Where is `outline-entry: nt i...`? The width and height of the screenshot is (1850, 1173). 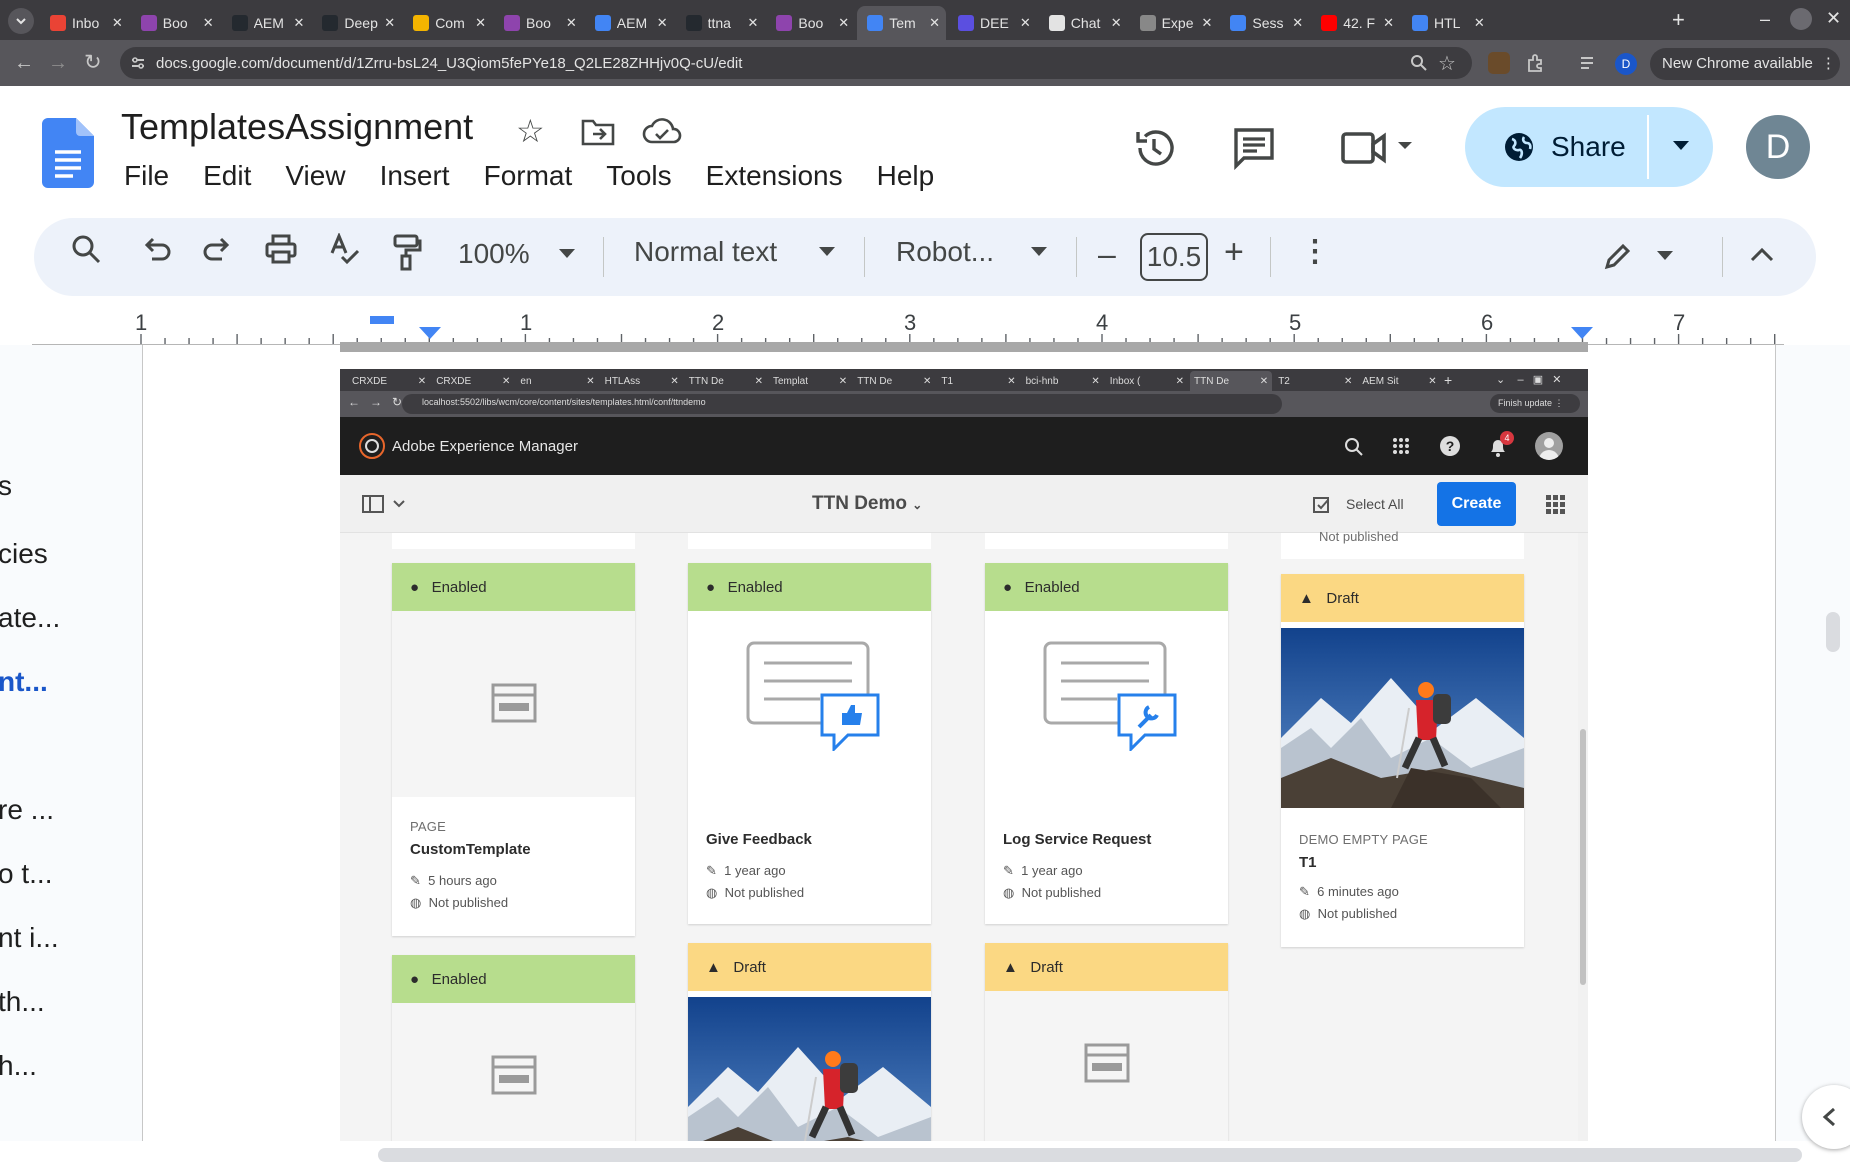
outline-entry: nt i... is located at coordinates (29, 938).